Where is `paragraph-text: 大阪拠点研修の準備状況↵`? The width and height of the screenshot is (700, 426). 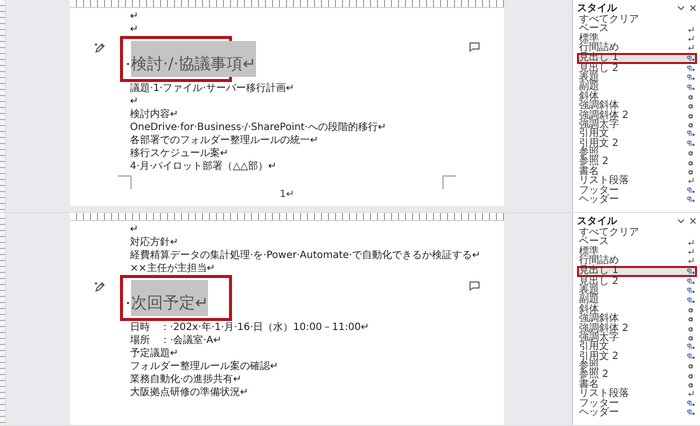
paragraph-text: 大阪拠点研修の準備状況↵ is located at coordinates (189, 392).